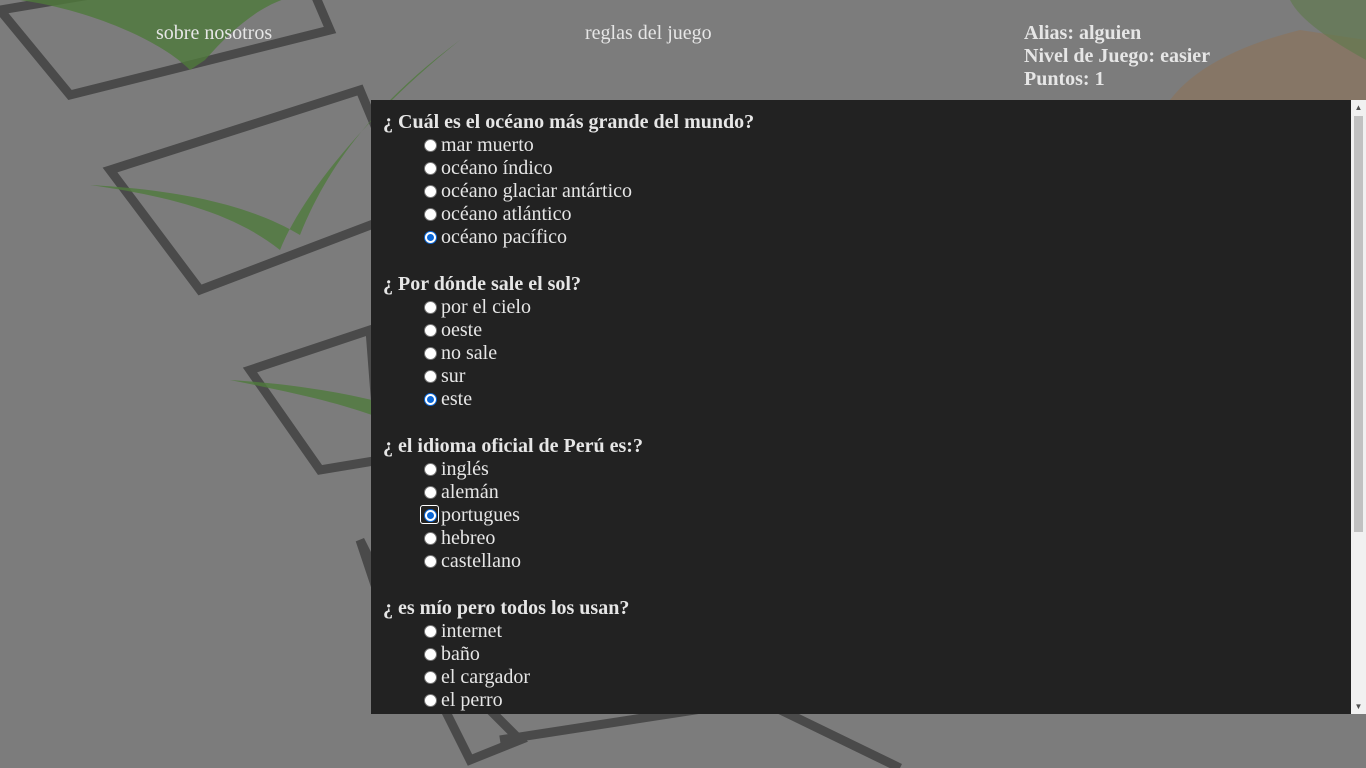 The width and height of the screenshot is (1366, 768). I want to click on answer-option-label: portugues, so click(480, 515).